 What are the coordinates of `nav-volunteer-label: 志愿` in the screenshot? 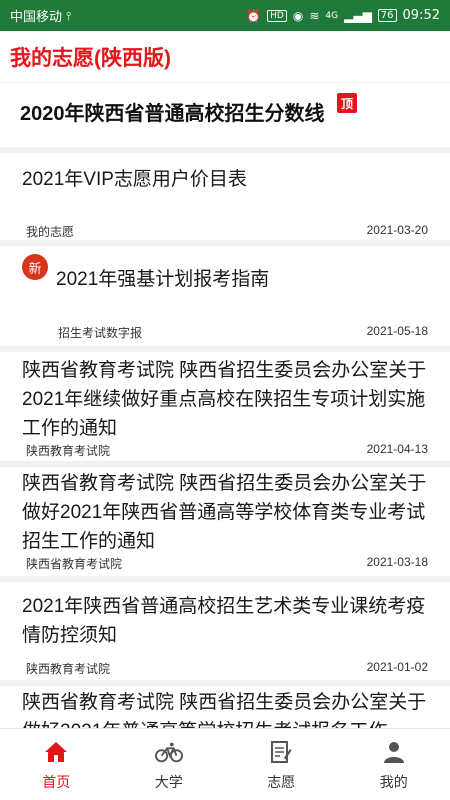 It's located at (281, 781).